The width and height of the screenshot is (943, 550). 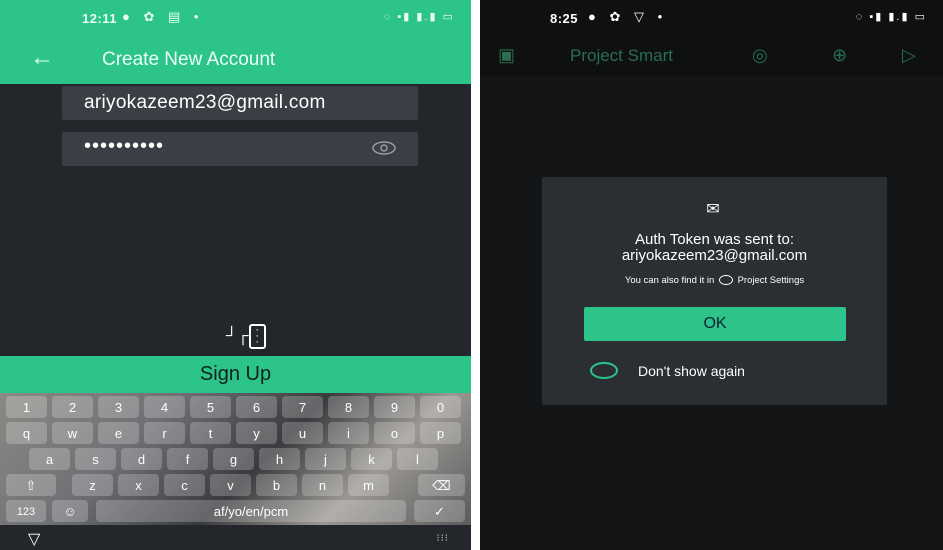 What do you see at coordinates (669, 280) in the screenshot?
I see `hint-prefix: You can also find it in` at bounding box center [669, 280].